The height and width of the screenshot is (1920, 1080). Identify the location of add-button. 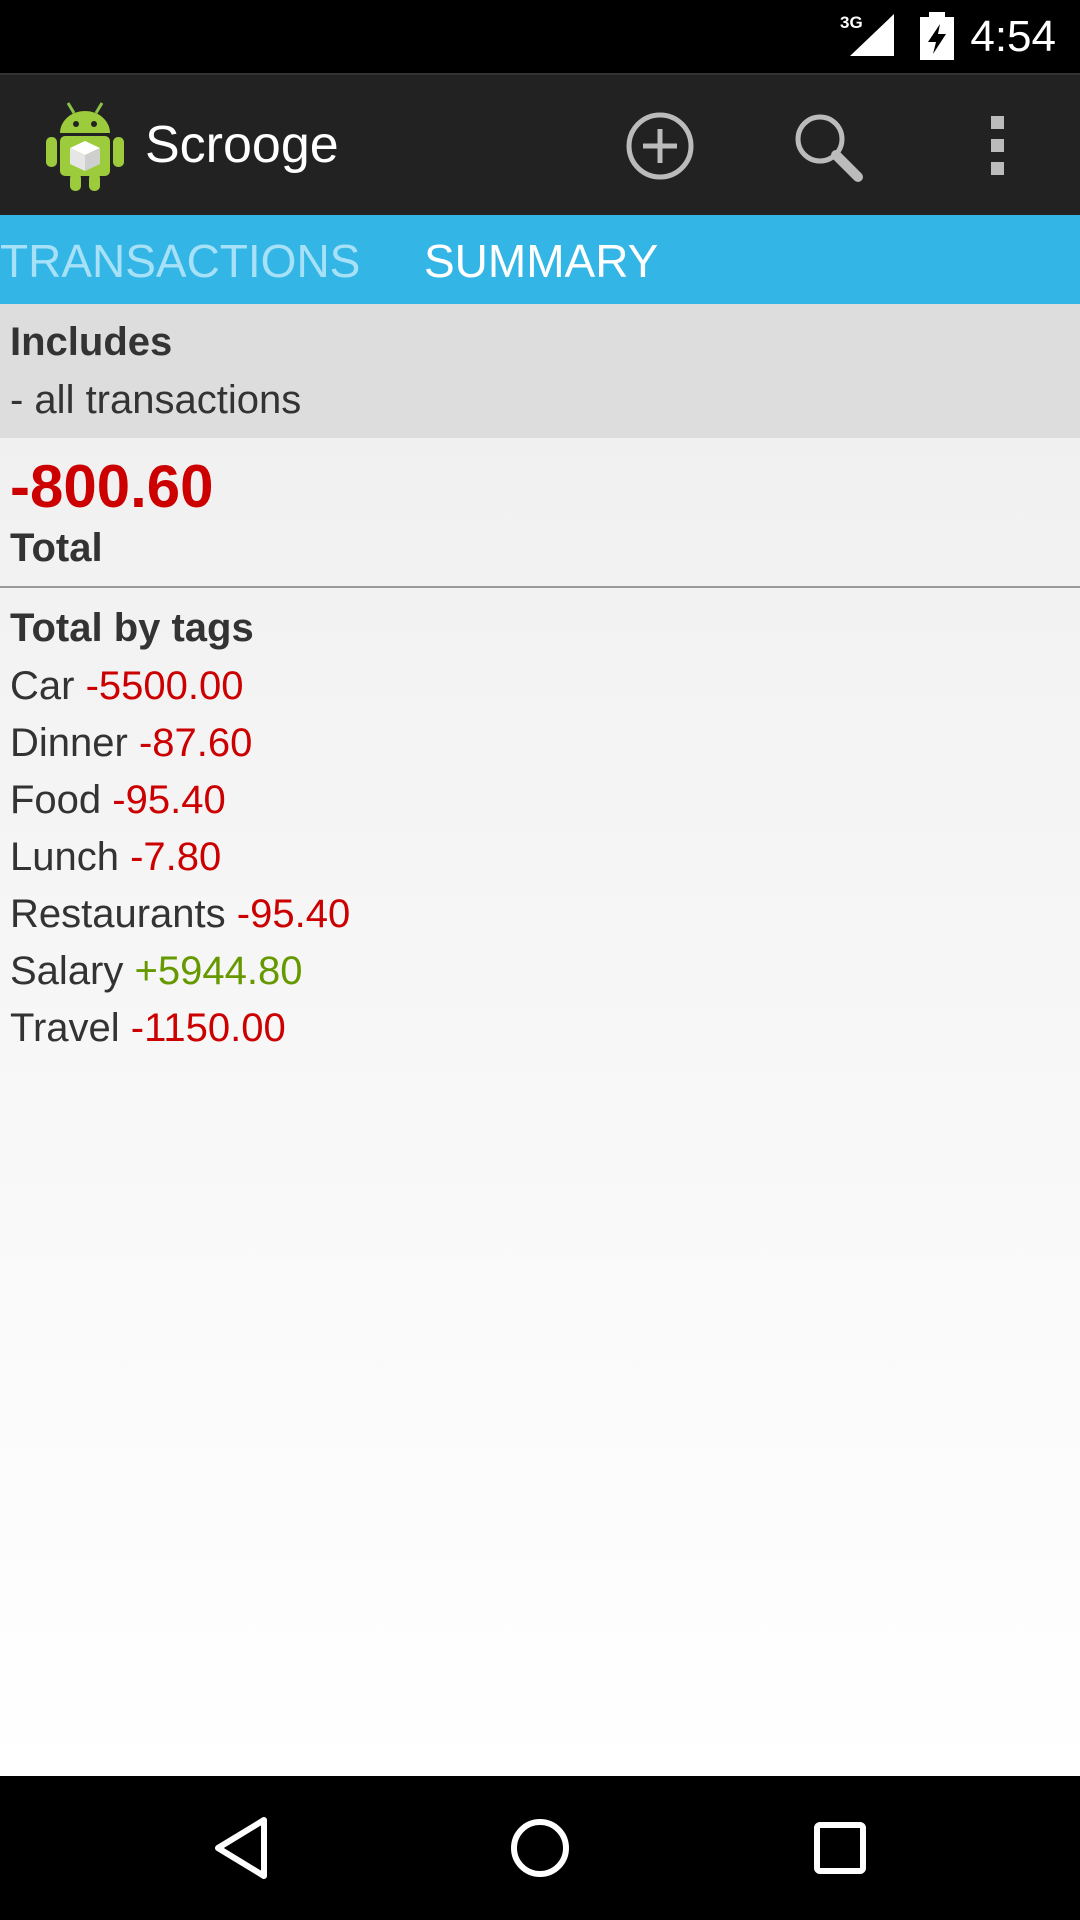
(660, 146).